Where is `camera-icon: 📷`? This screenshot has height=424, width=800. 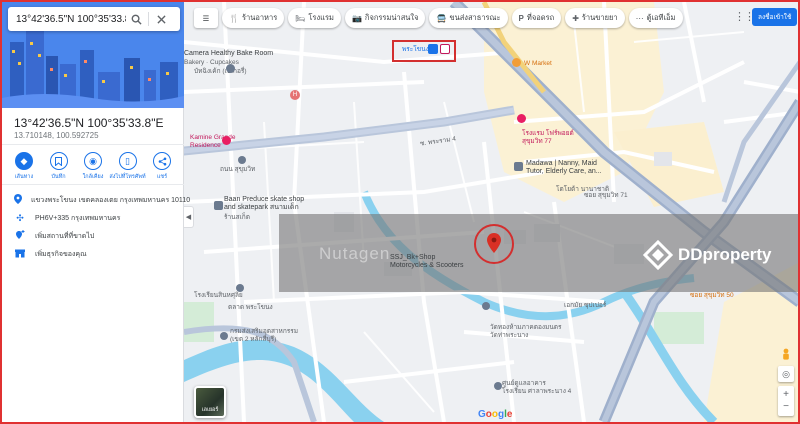
camera-icon: 📷 is located at coordinates (356, 18).